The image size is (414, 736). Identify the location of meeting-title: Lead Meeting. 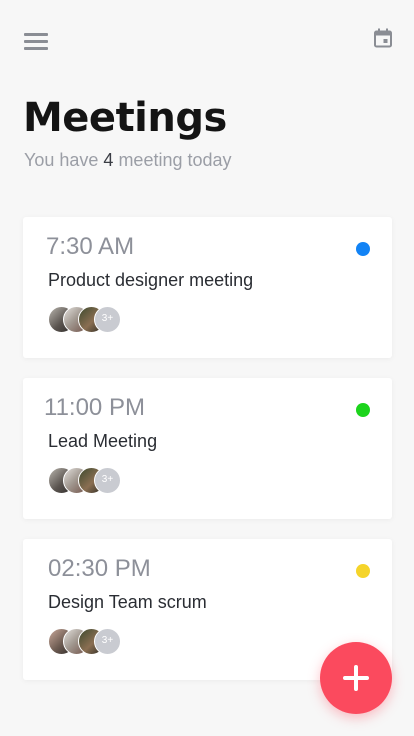
(103, 441).